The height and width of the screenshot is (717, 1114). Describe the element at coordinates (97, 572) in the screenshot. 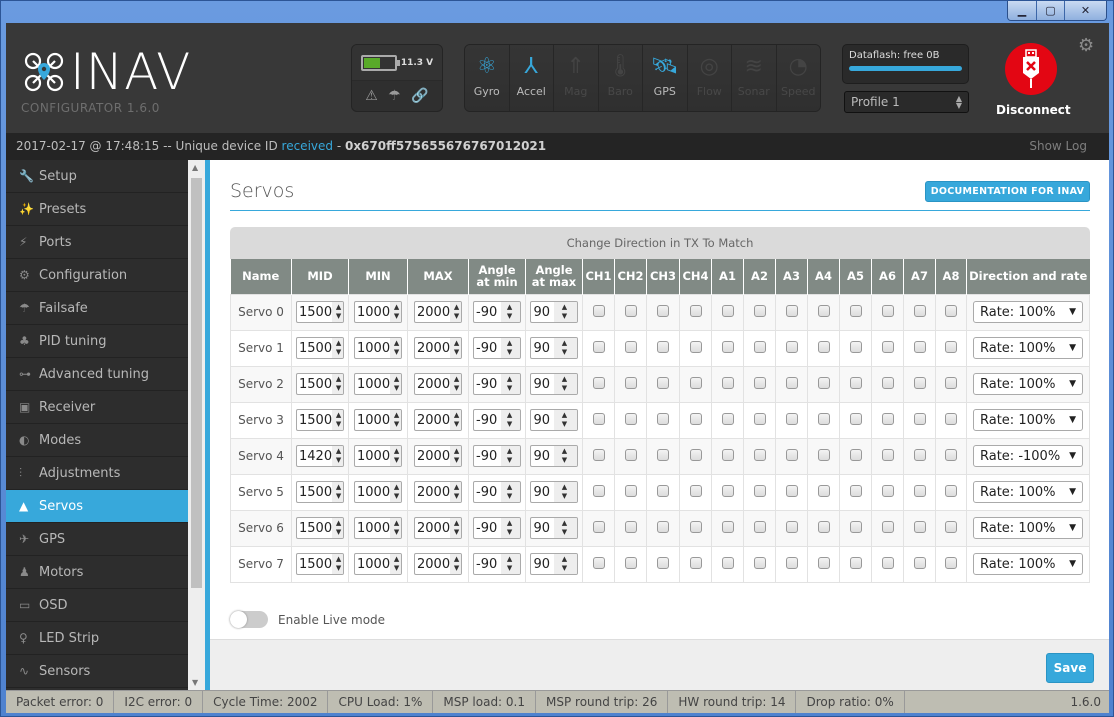

I see `sidebar-item-motors: ♟ Motors` at that location.